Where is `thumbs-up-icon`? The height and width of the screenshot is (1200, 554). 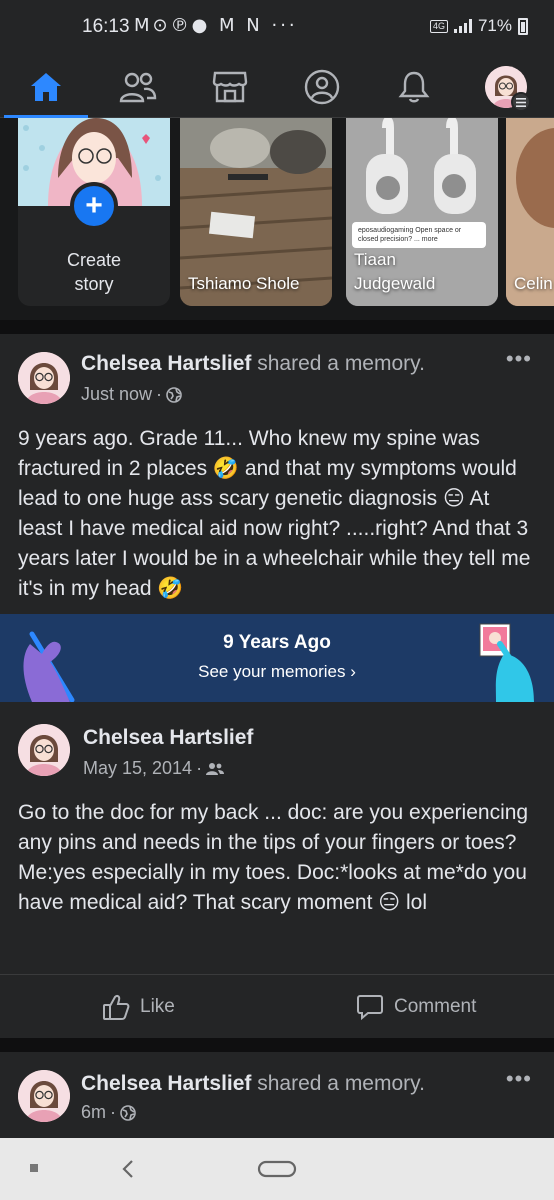
thumbs-up-icon is located at coordinates (116, 1007).